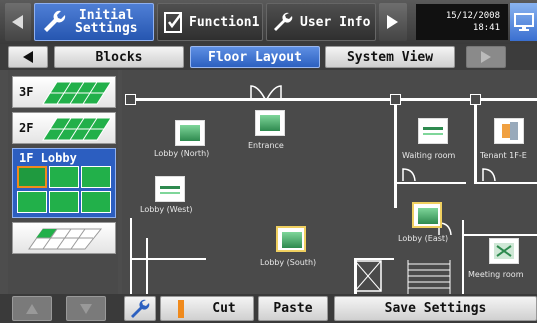 The height and width of the screenshot is (323, 537). What do you see at coordinates (207, 308) in the screenshot?
I see `cut-button: Cut` at bounding box center [207, 308].